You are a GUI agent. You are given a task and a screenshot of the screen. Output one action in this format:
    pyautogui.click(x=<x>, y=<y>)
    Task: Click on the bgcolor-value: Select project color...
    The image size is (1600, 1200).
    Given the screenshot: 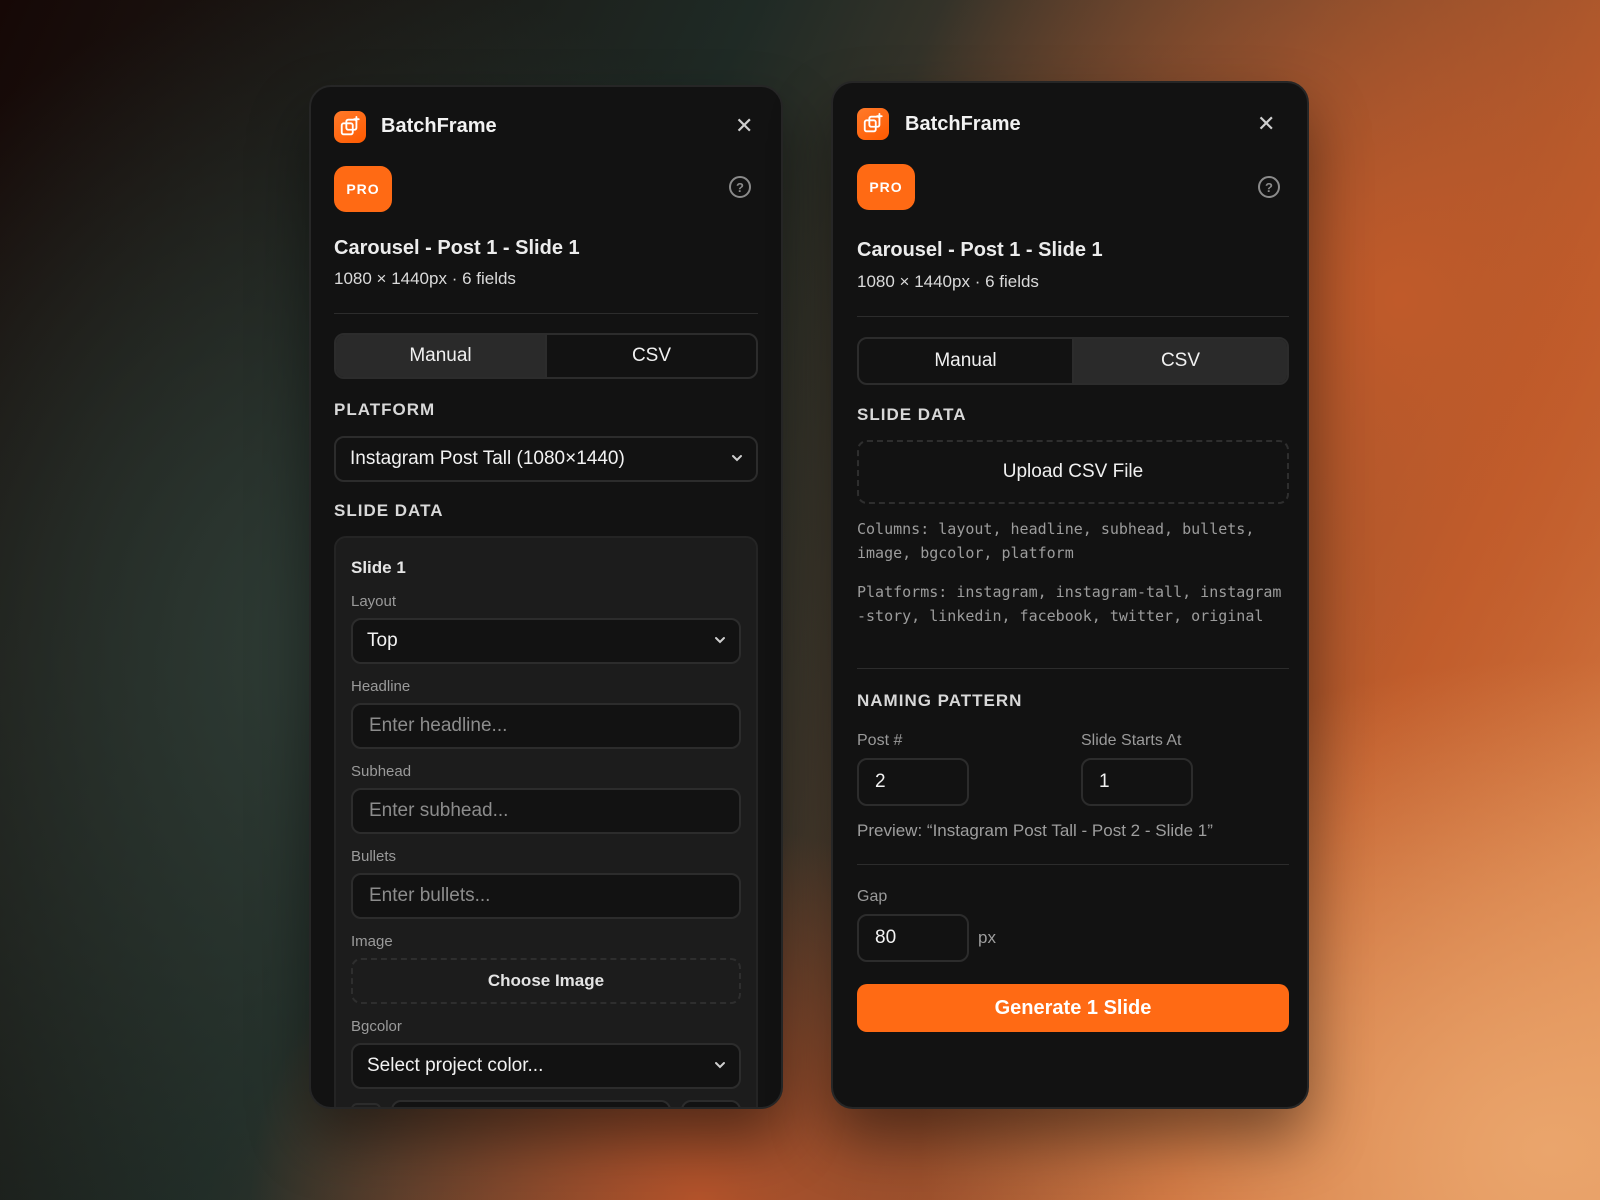 What is the action you would take?
    pyautogui.click(x=455, y=1065)
    